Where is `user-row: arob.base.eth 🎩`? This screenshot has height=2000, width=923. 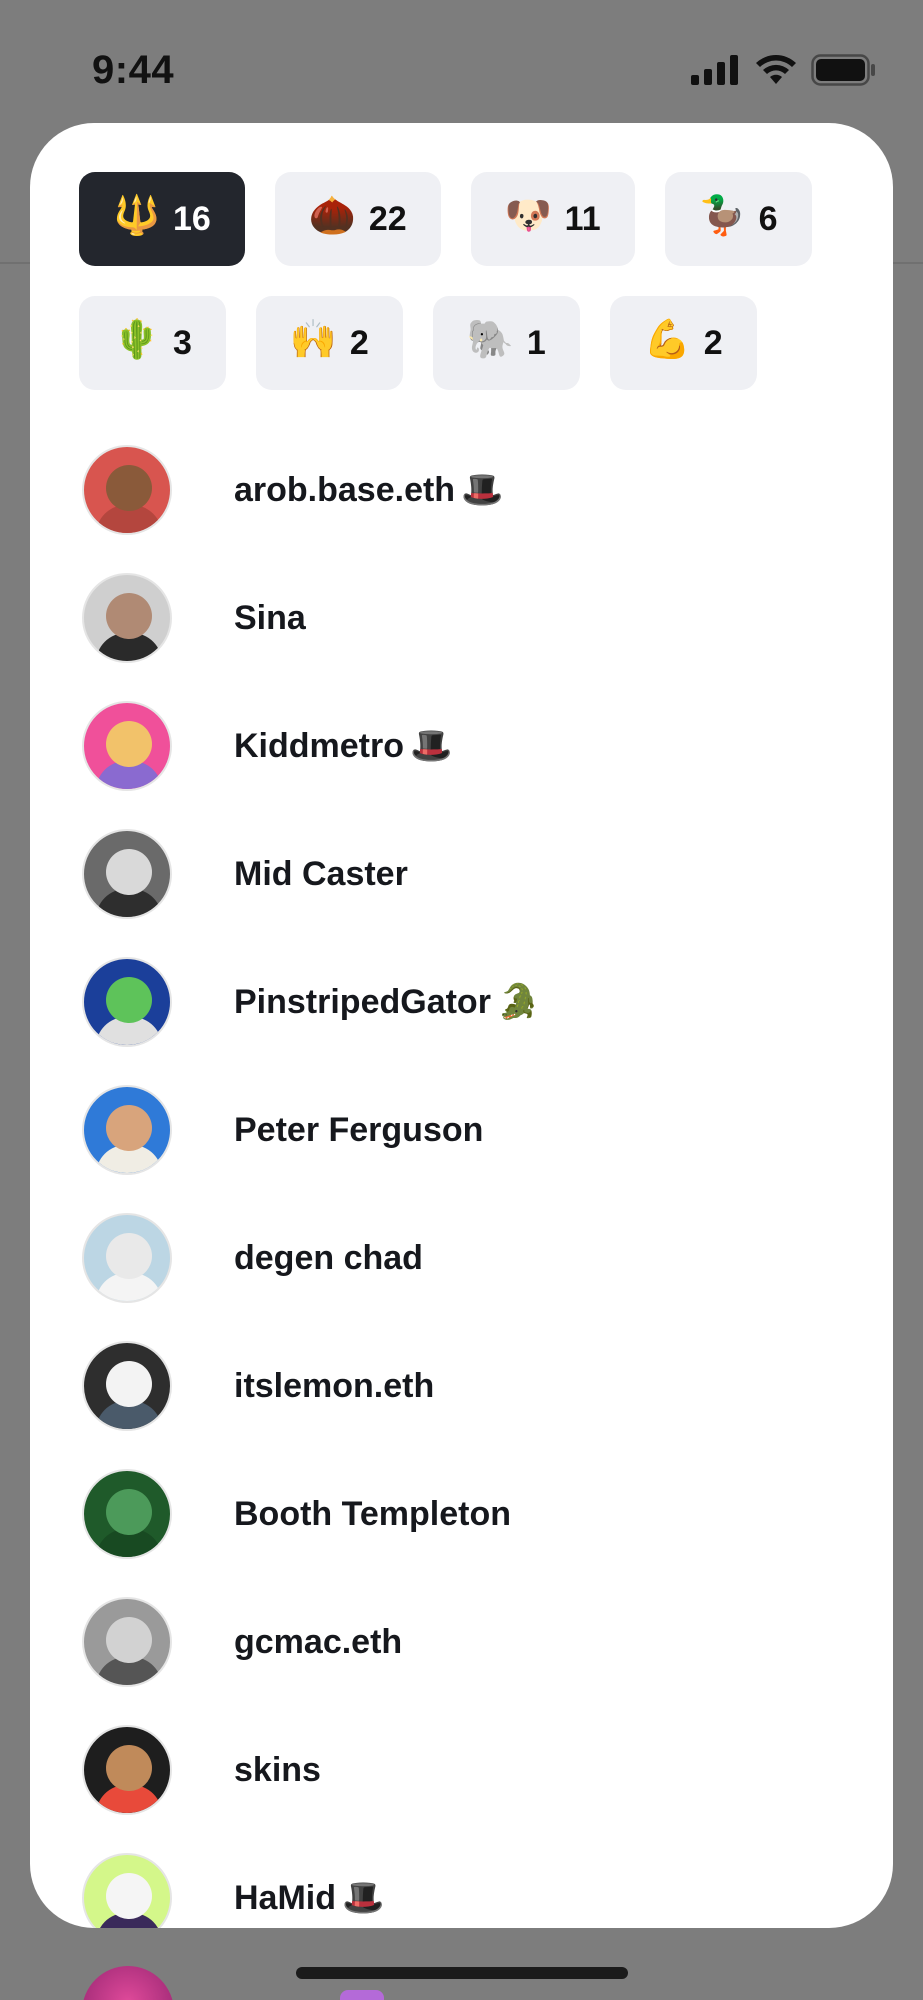
user-row: arob.base.eth 🎩 is located at coordinates (461, 490).